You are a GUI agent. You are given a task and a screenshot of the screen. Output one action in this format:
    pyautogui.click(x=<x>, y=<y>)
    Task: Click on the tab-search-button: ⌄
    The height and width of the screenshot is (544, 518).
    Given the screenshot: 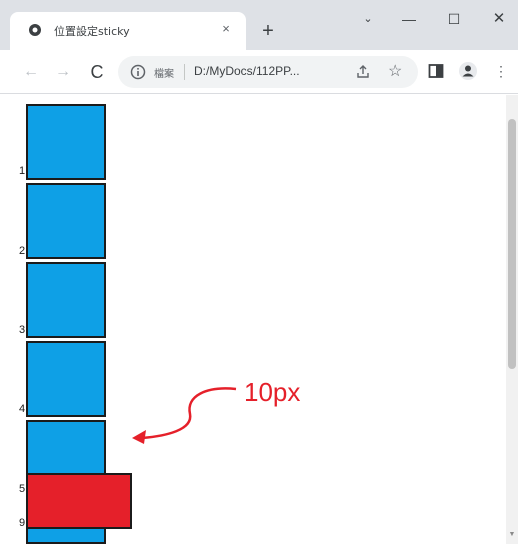 What is the action you would take?
    pyautogui.click(x=368, y=19)
    